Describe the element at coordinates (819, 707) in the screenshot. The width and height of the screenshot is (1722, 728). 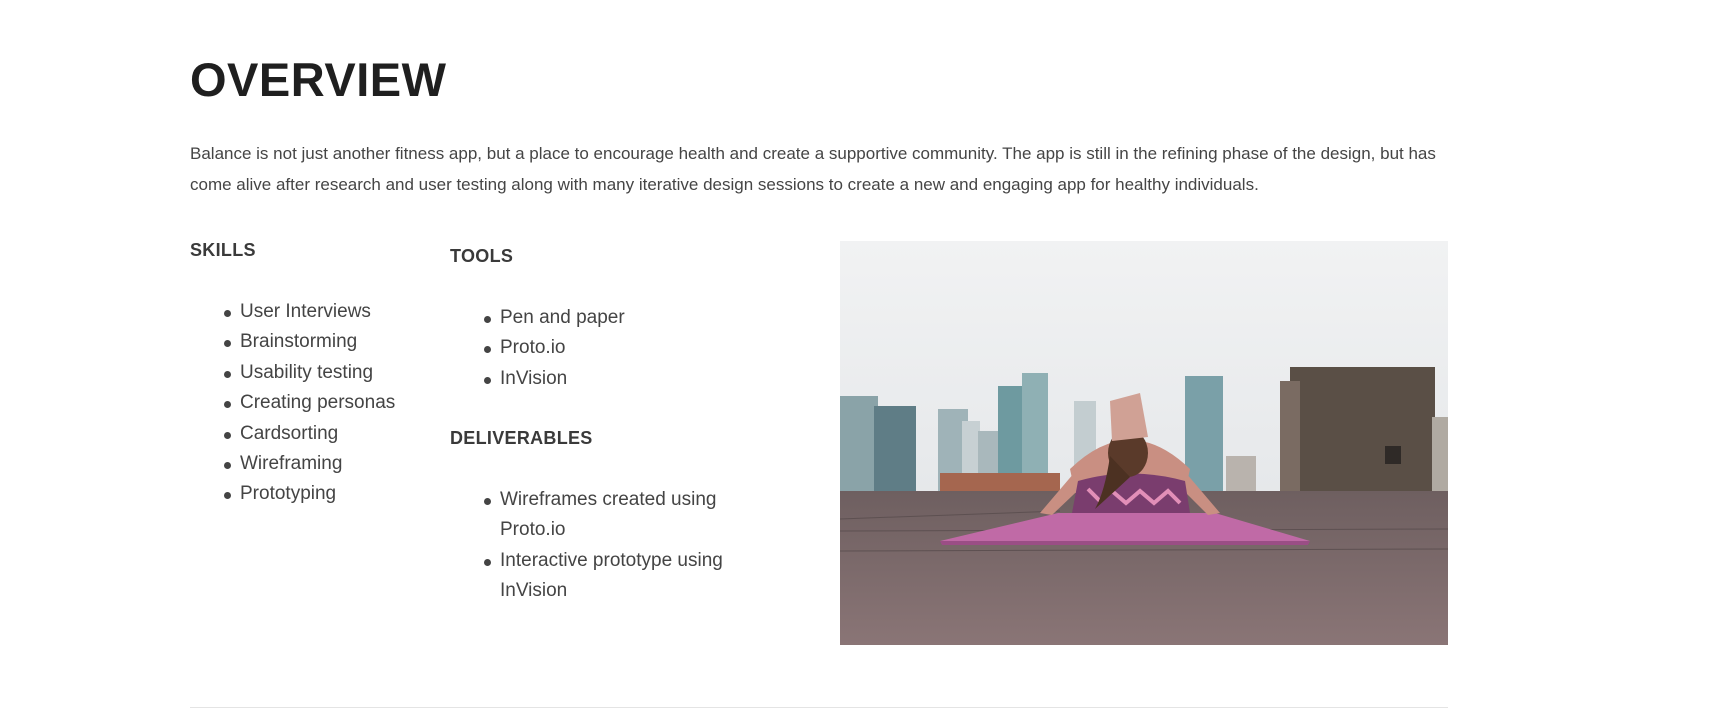
I see `section-divider` at that location.